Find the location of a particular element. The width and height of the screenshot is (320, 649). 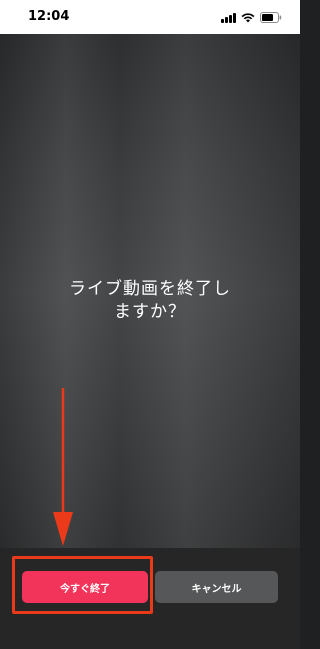

down-arrow-icon is located at coordinates (63, 467).